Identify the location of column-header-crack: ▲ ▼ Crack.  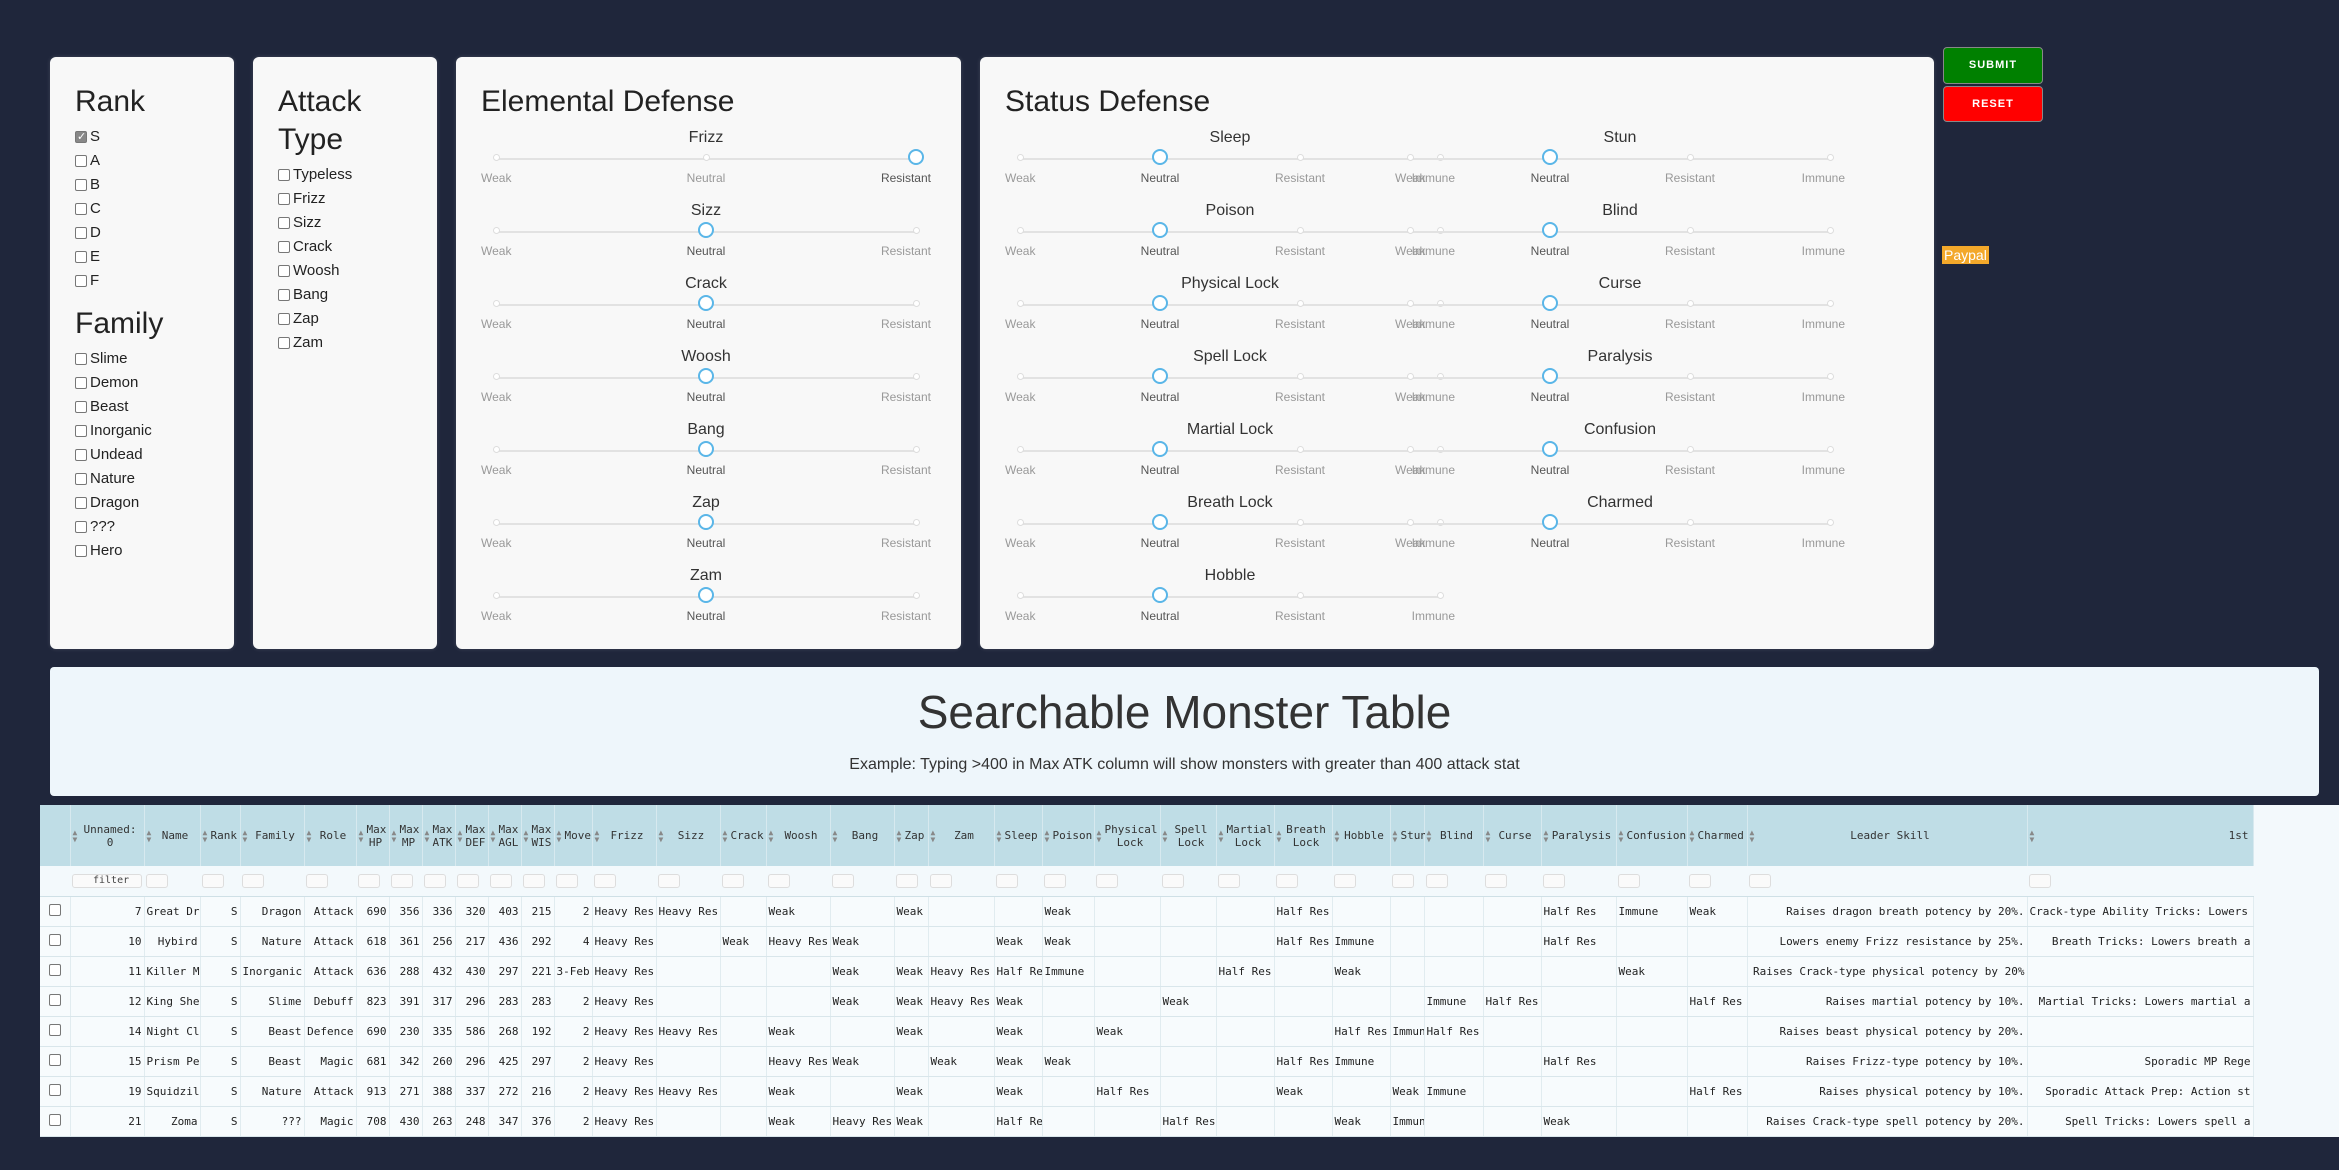
(743, 835).